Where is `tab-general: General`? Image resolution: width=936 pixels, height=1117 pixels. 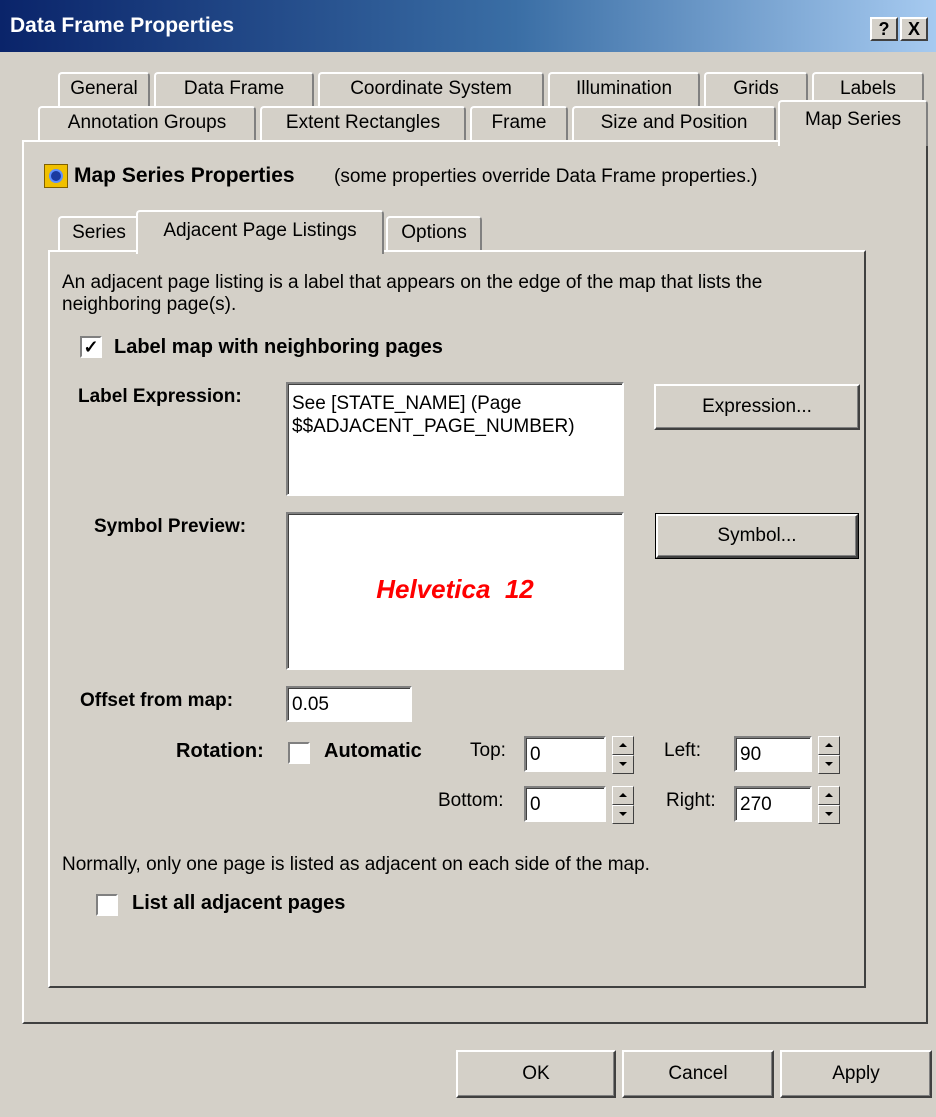
tab-general: General is located at coordinates (104, 89).